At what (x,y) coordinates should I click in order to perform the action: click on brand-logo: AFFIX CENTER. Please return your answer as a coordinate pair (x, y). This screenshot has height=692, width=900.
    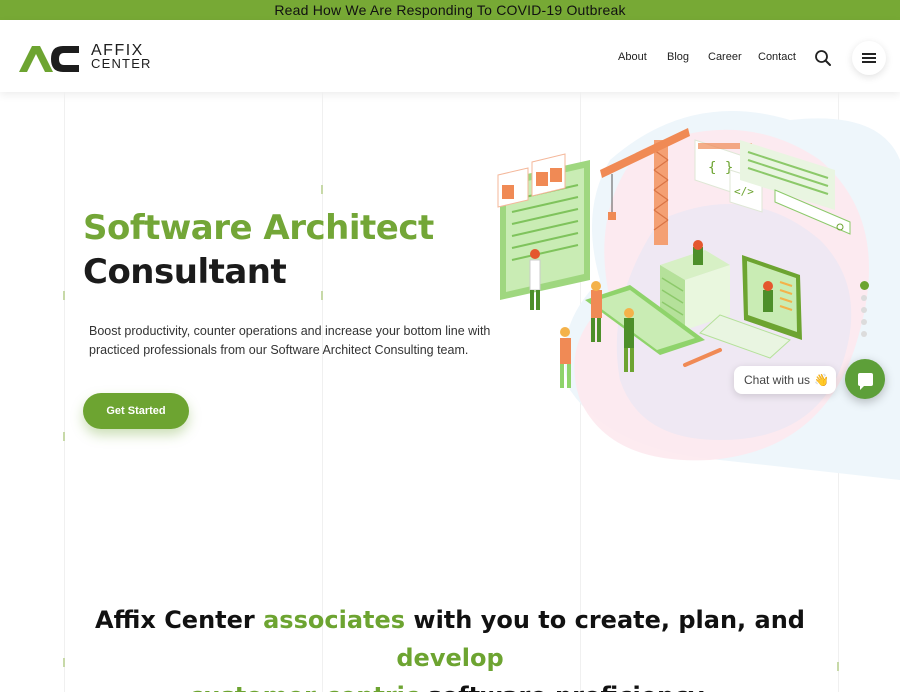
    Looking at the image, I should click on (89, 58).